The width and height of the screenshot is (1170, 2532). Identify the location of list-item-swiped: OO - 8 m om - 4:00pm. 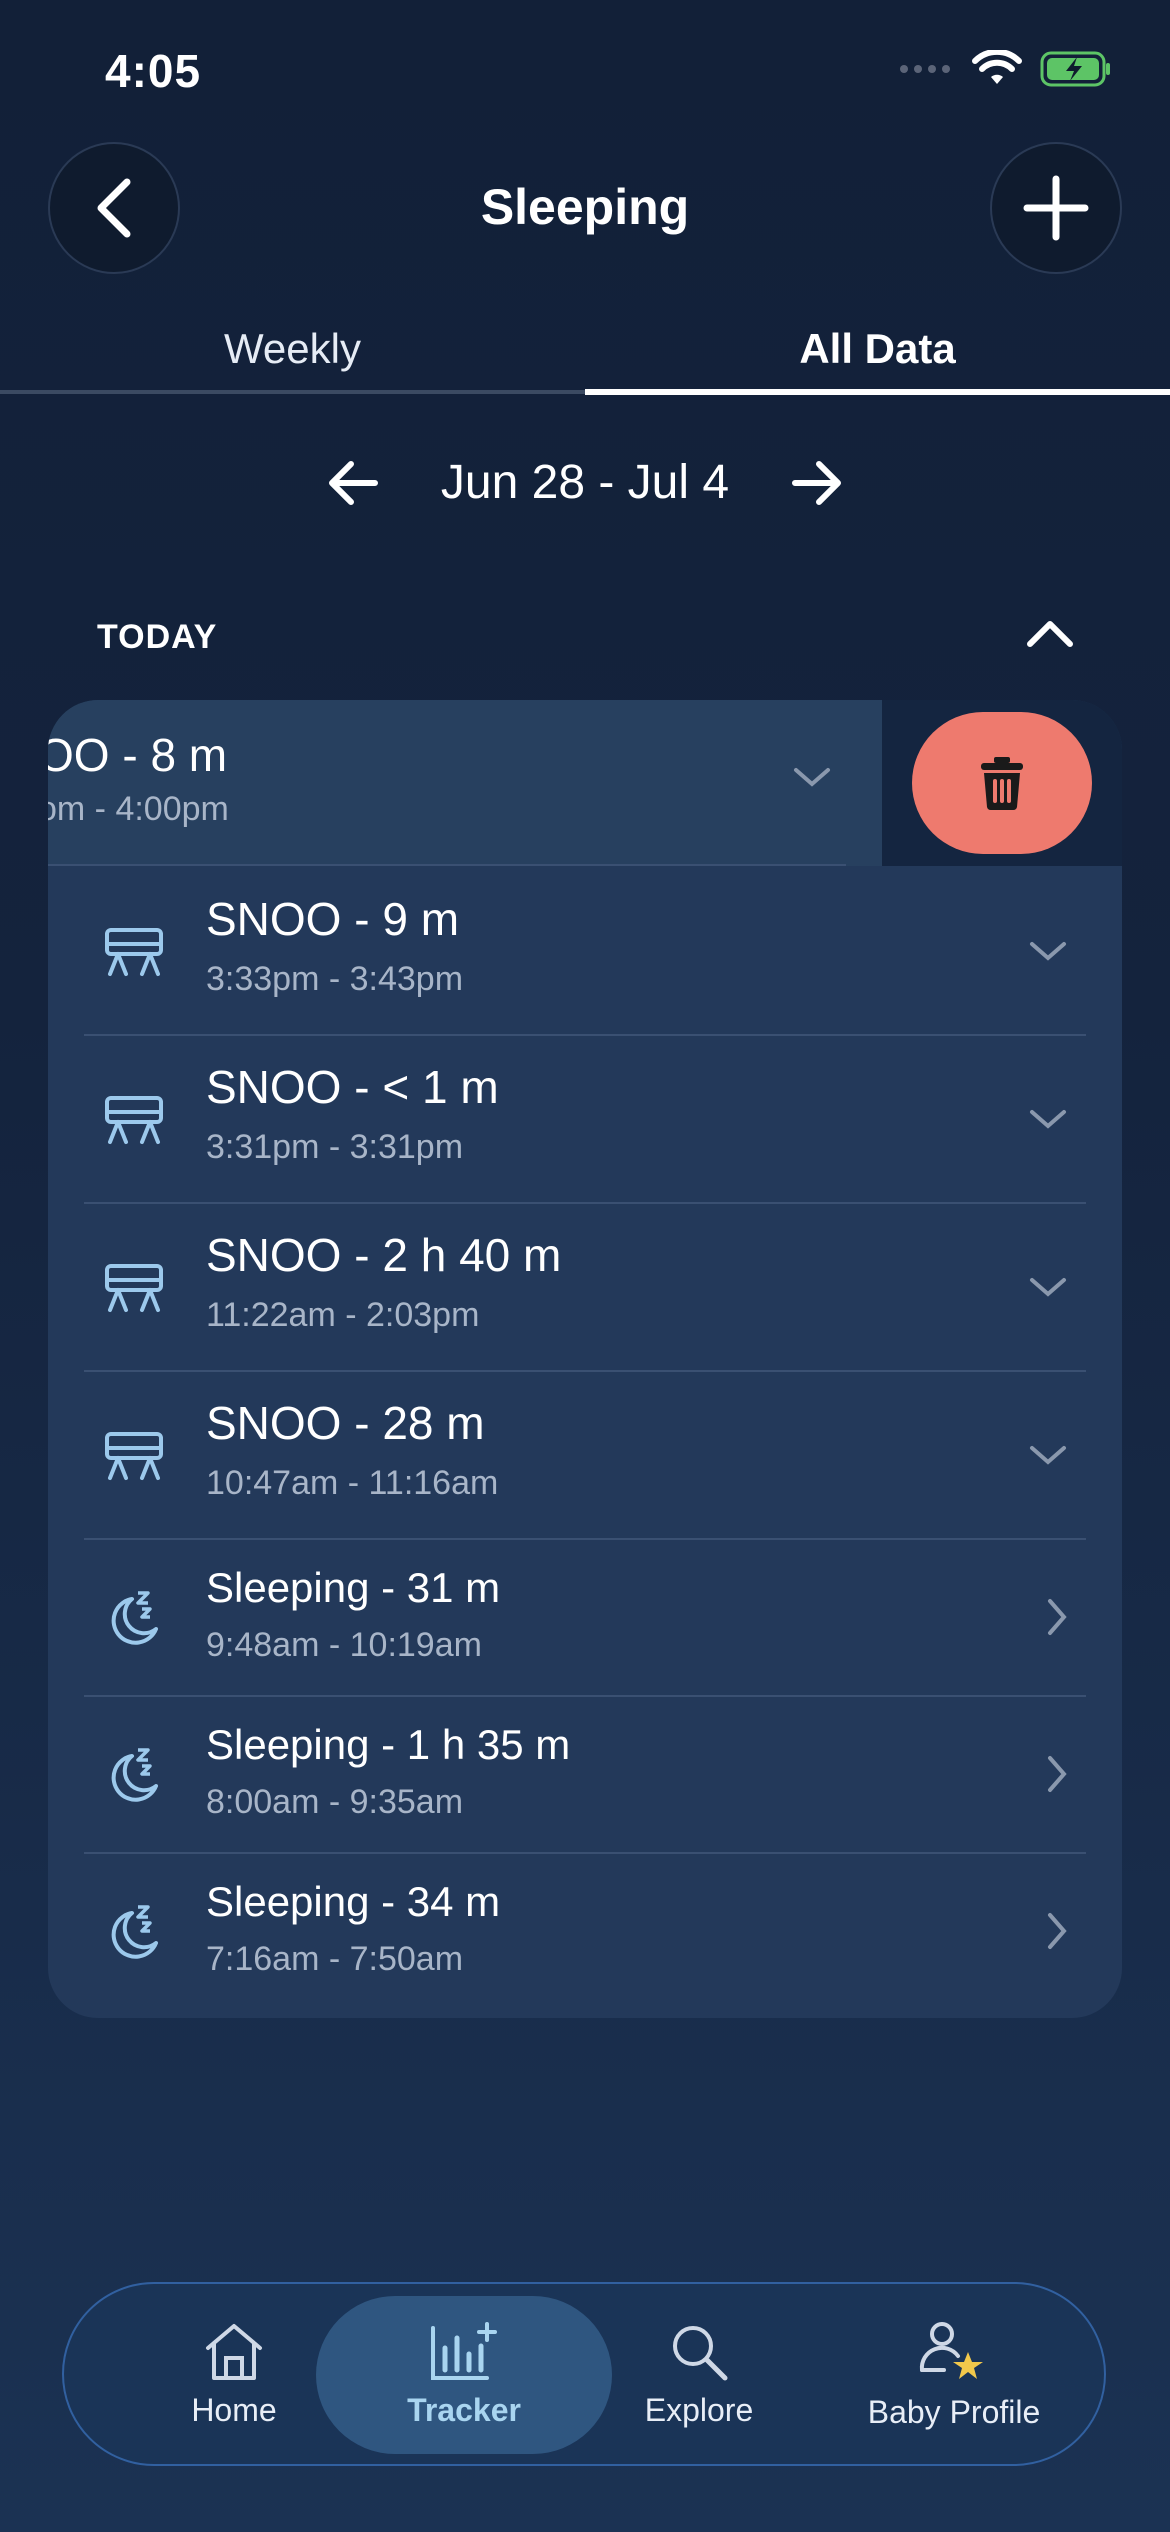
(465, 783).